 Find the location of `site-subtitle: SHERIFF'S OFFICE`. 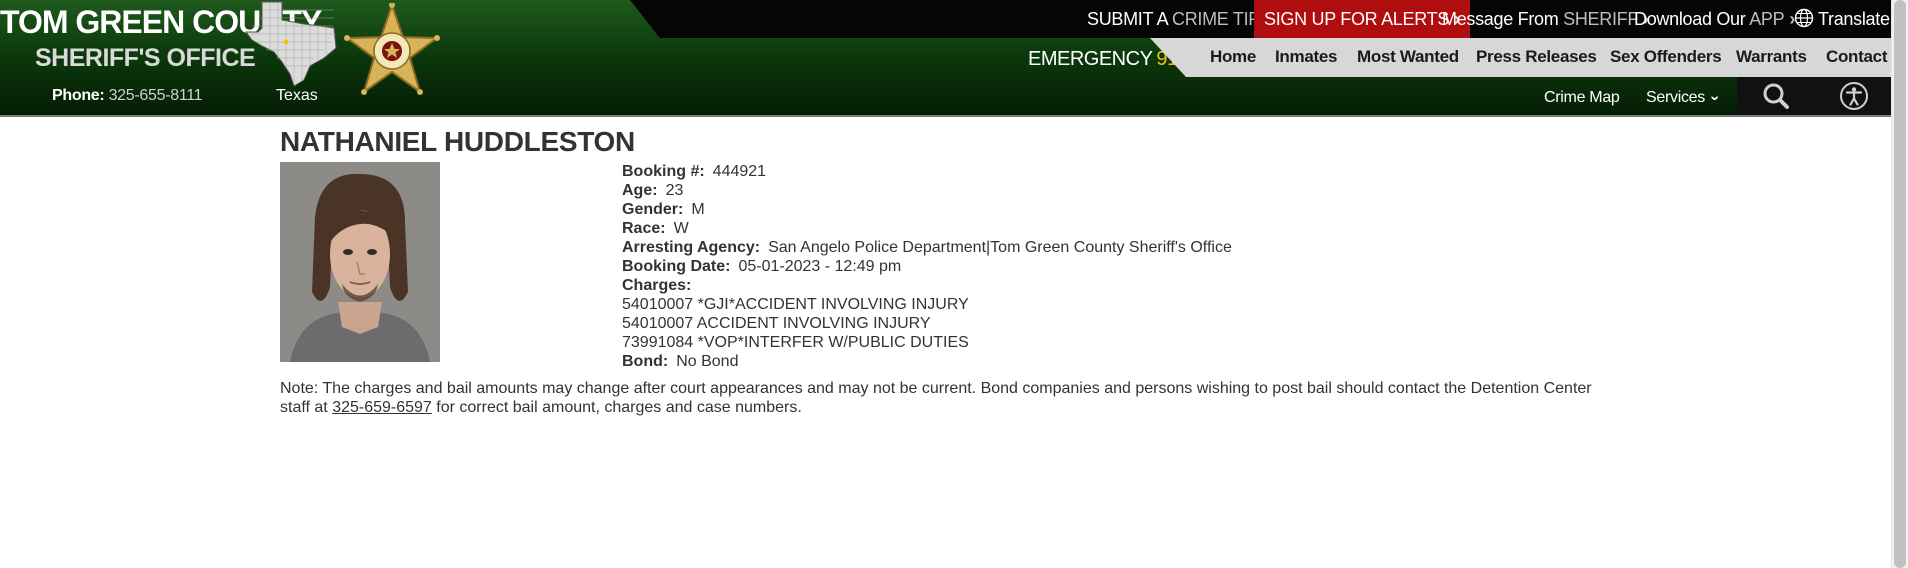

site-subtitle: SHERIFF'S OFFICE is located at coordinates (145, 58).